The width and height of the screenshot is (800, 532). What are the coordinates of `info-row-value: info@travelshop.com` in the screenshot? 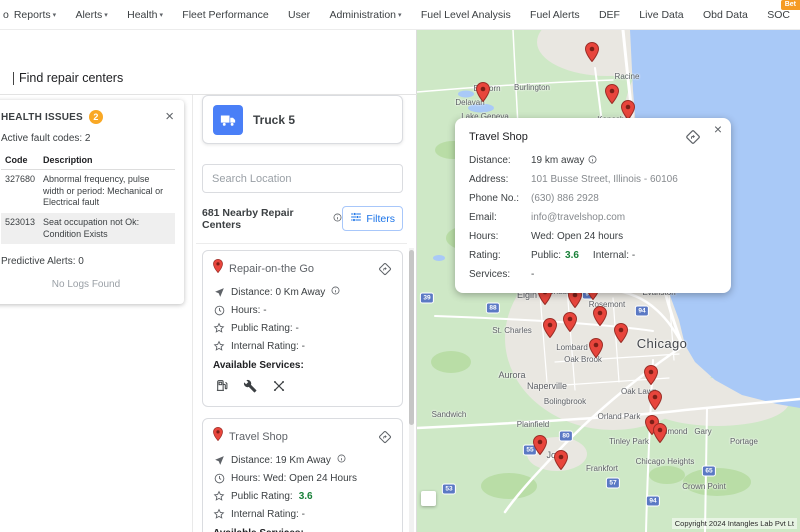 It's located at (578, 217).